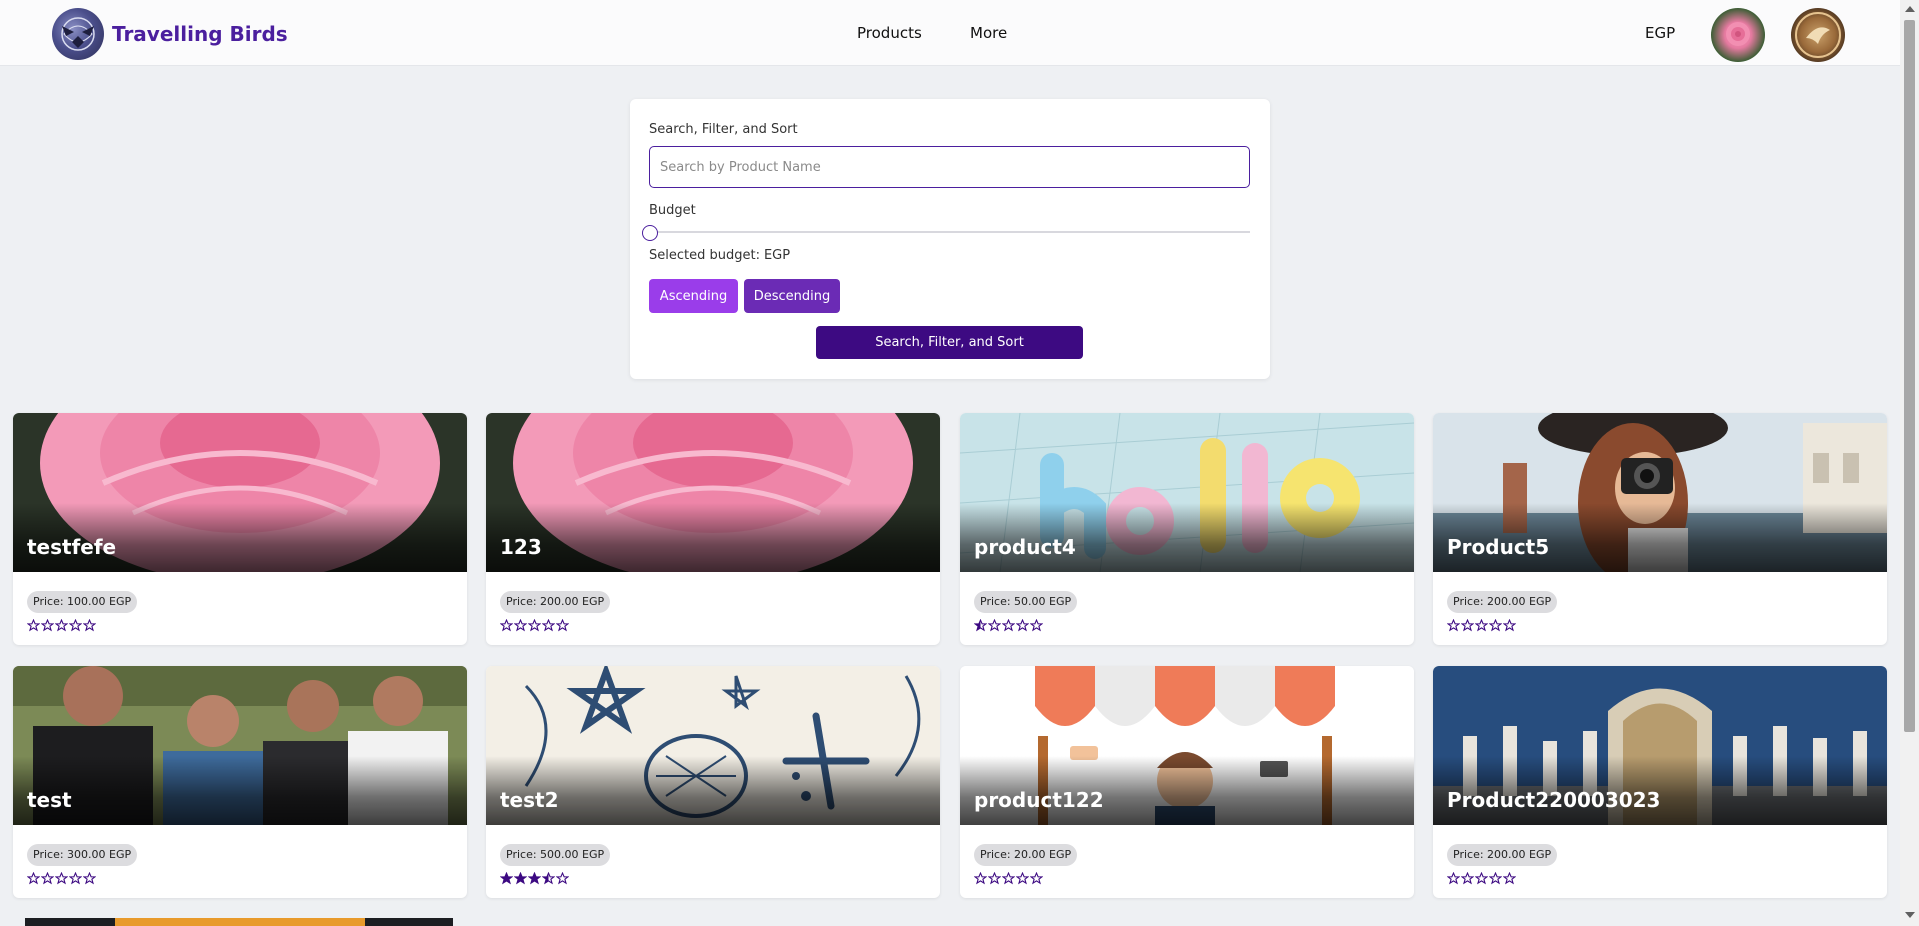 Image resolution: width=1919 pixels, height=926 pixels. I want to click on scroll-thumb, so click(1909, 376).